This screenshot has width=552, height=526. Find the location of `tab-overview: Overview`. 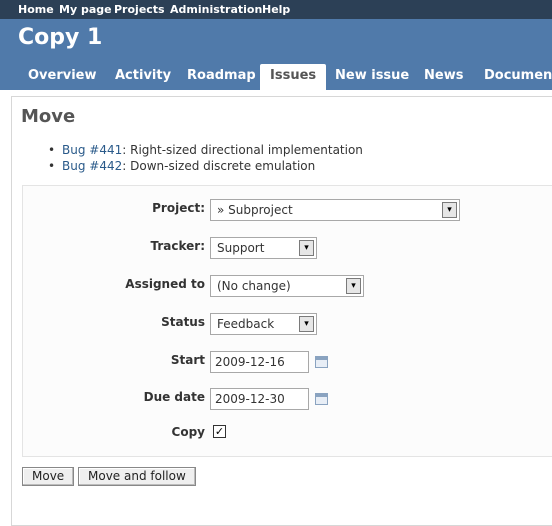

tab-overview: Overview is located at coordinates (62, 77).